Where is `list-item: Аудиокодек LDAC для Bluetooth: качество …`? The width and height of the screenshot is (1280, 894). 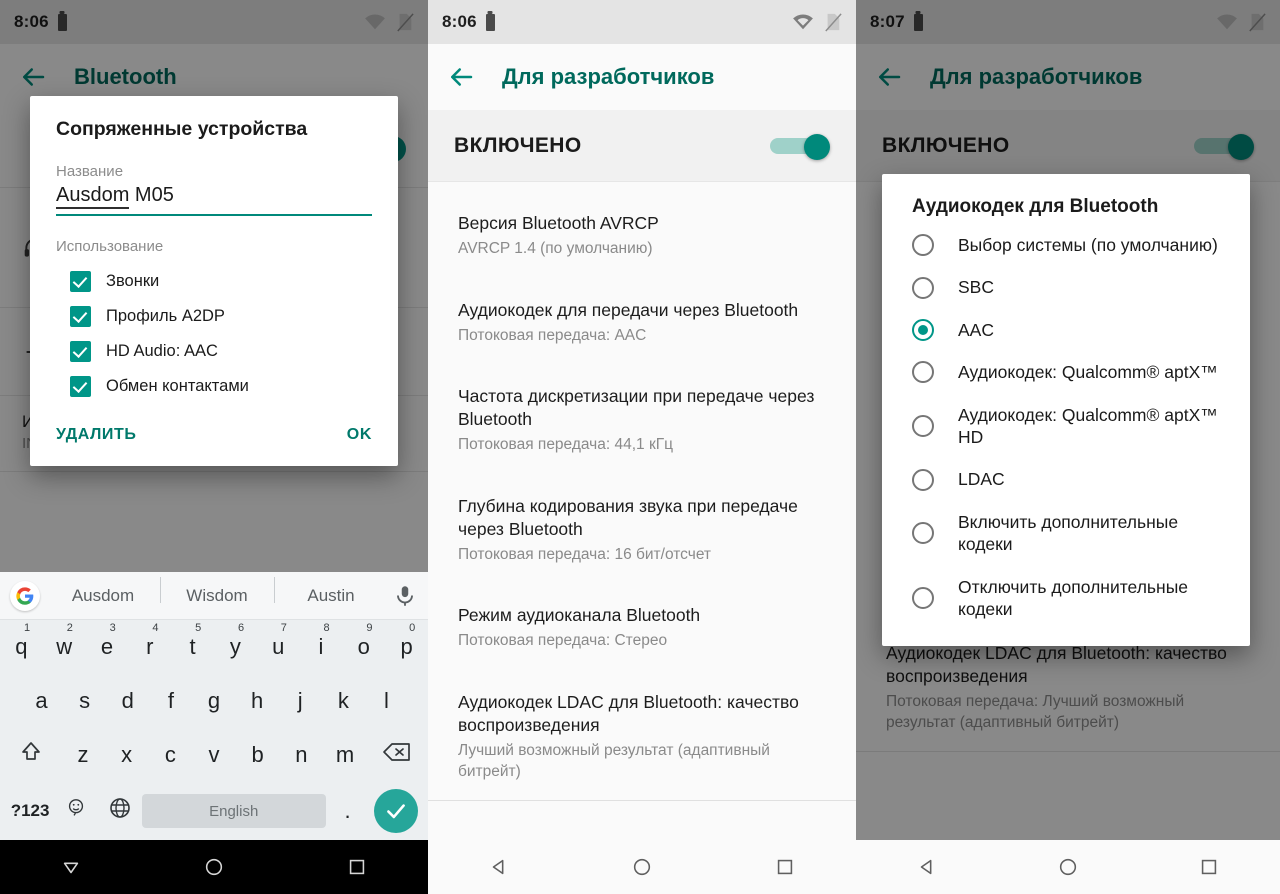 list-item: Аудиокодек LDAC для Bluetooth: качество … is located at coordinates (642, 735).